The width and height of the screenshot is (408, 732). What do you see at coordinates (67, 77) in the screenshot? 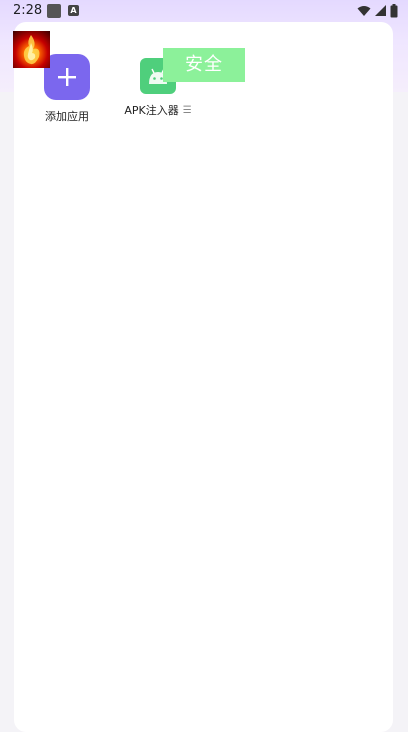
I see `plus-icon` at bounding box center [67, 77].